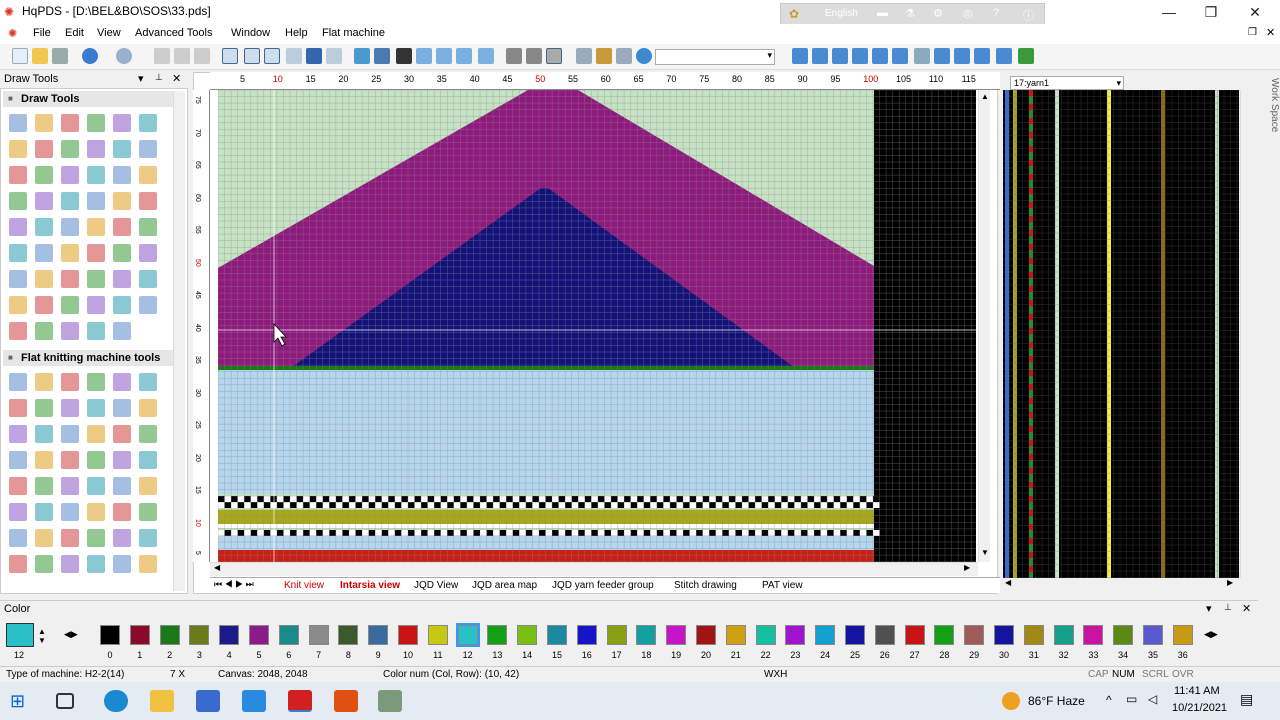 The width and height of the screenshot is (1280, 720). Describe the element at coordinates (353, 33) in the screenshot. I see `menu-flat-machine: Flat machine` at that location.